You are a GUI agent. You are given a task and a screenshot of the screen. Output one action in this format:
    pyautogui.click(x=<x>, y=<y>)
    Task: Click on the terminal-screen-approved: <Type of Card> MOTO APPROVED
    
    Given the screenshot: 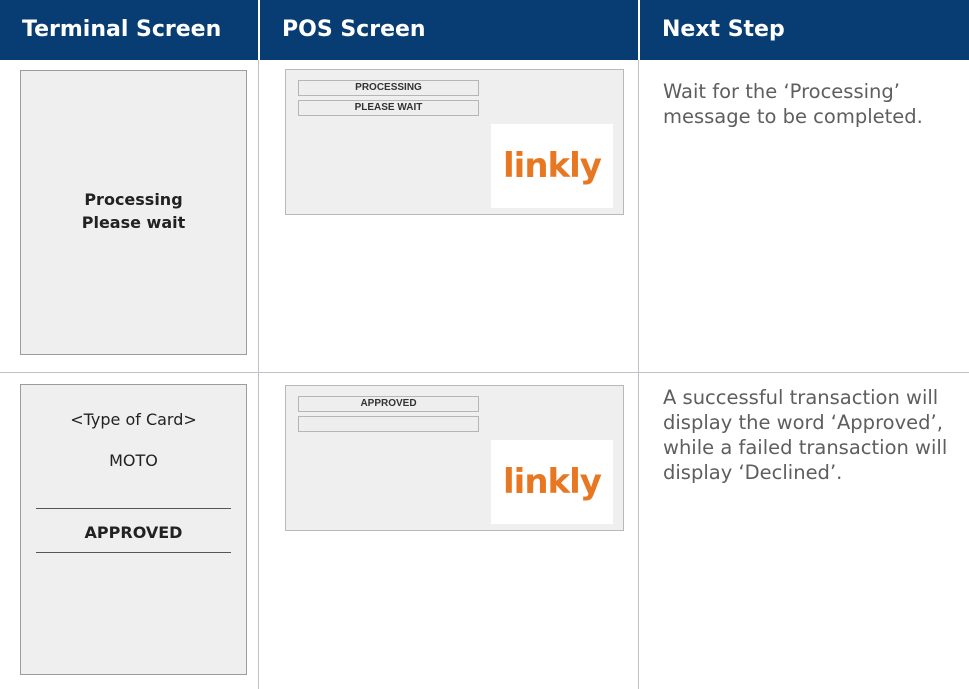 What is the action you would take?
    pyautogui.click(x=133, y=529)
    